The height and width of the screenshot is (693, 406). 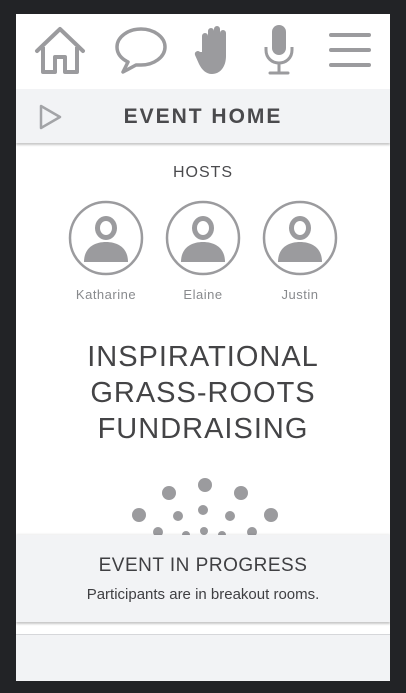 What do you see at coordinates (203, 657) in the screenshot?
I see `bottom-bar` at bounding box center [203, 657].